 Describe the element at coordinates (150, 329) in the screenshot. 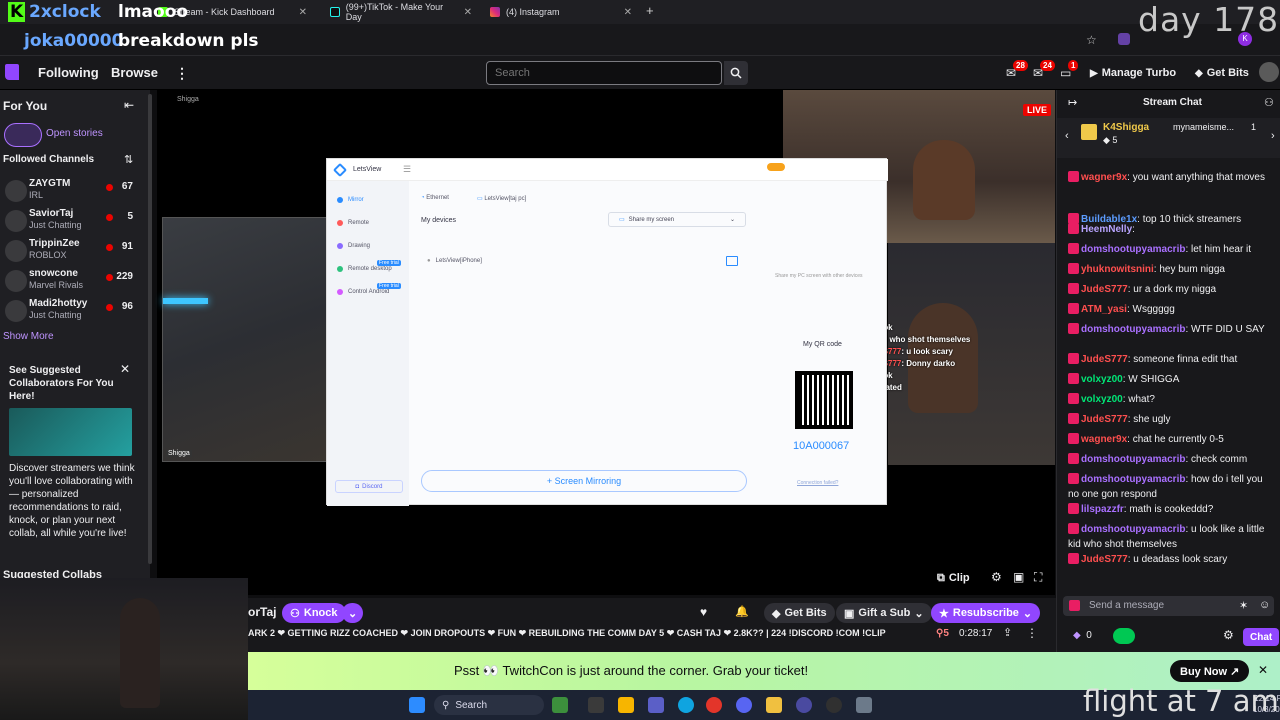

I see `sidebar-scrollbar` at that location.